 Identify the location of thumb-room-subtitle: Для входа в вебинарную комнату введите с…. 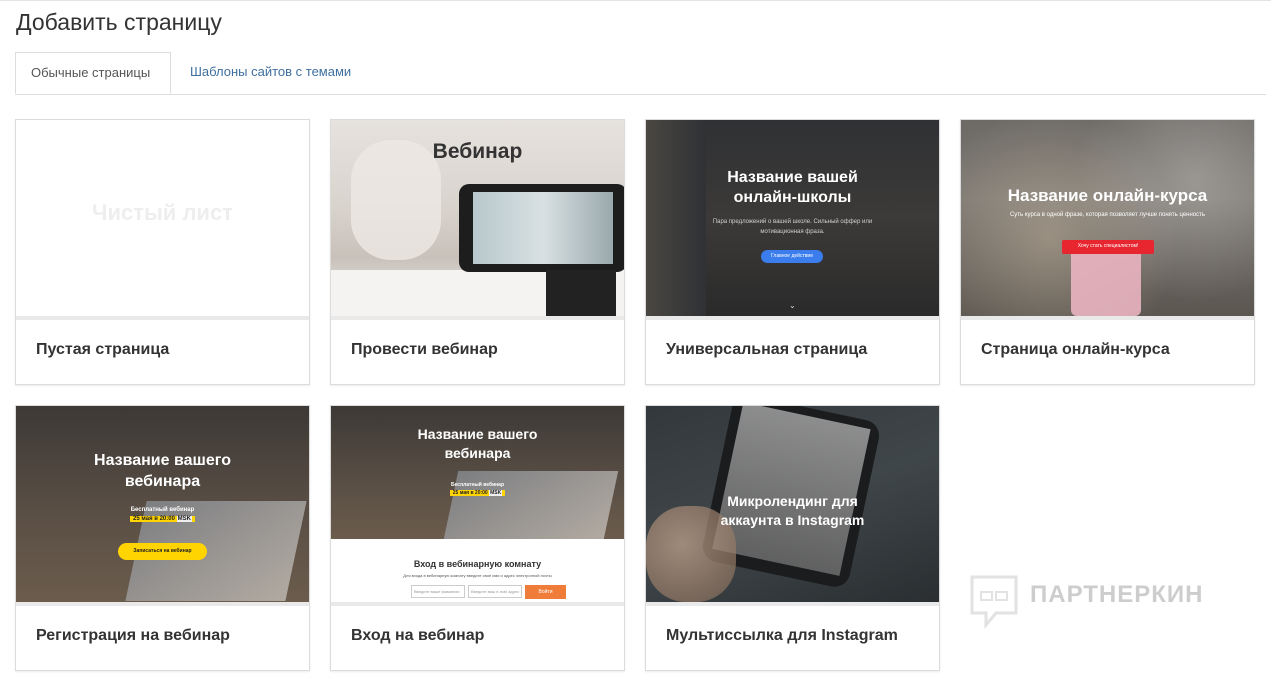
(477, 575).